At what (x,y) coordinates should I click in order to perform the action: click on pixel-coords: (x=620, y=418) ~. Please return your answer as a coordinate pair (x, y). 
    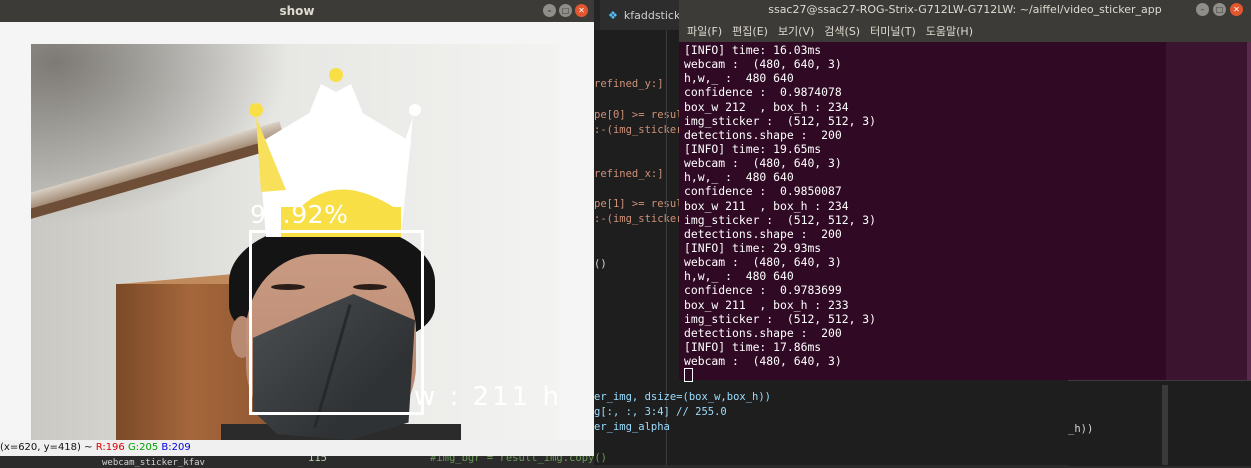
    Looking at the image, I should click on (46, 447).